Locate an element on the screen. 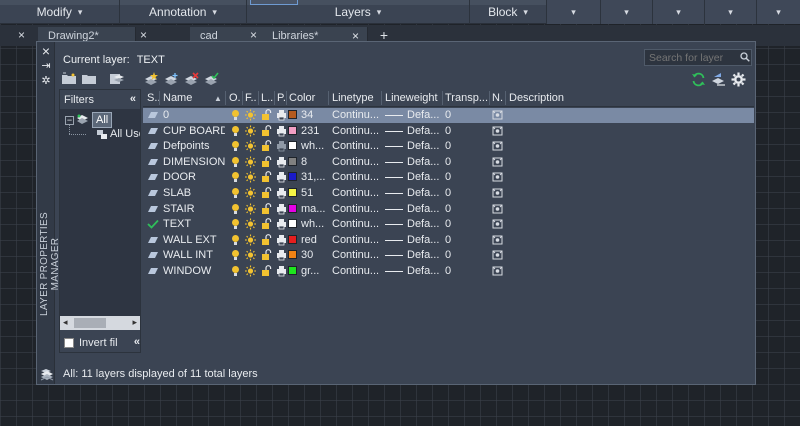  properties-icon: ✲ is located at coordinates (46, 81).